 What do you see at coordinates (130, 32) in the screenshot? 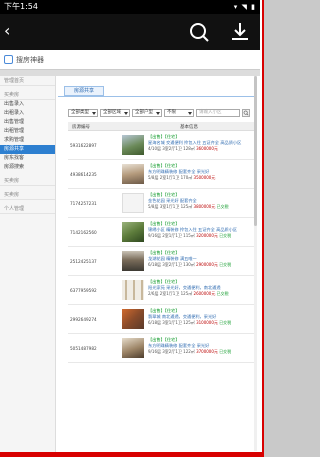
I see `app-bar: ‹` at bounding box center [130, 32].